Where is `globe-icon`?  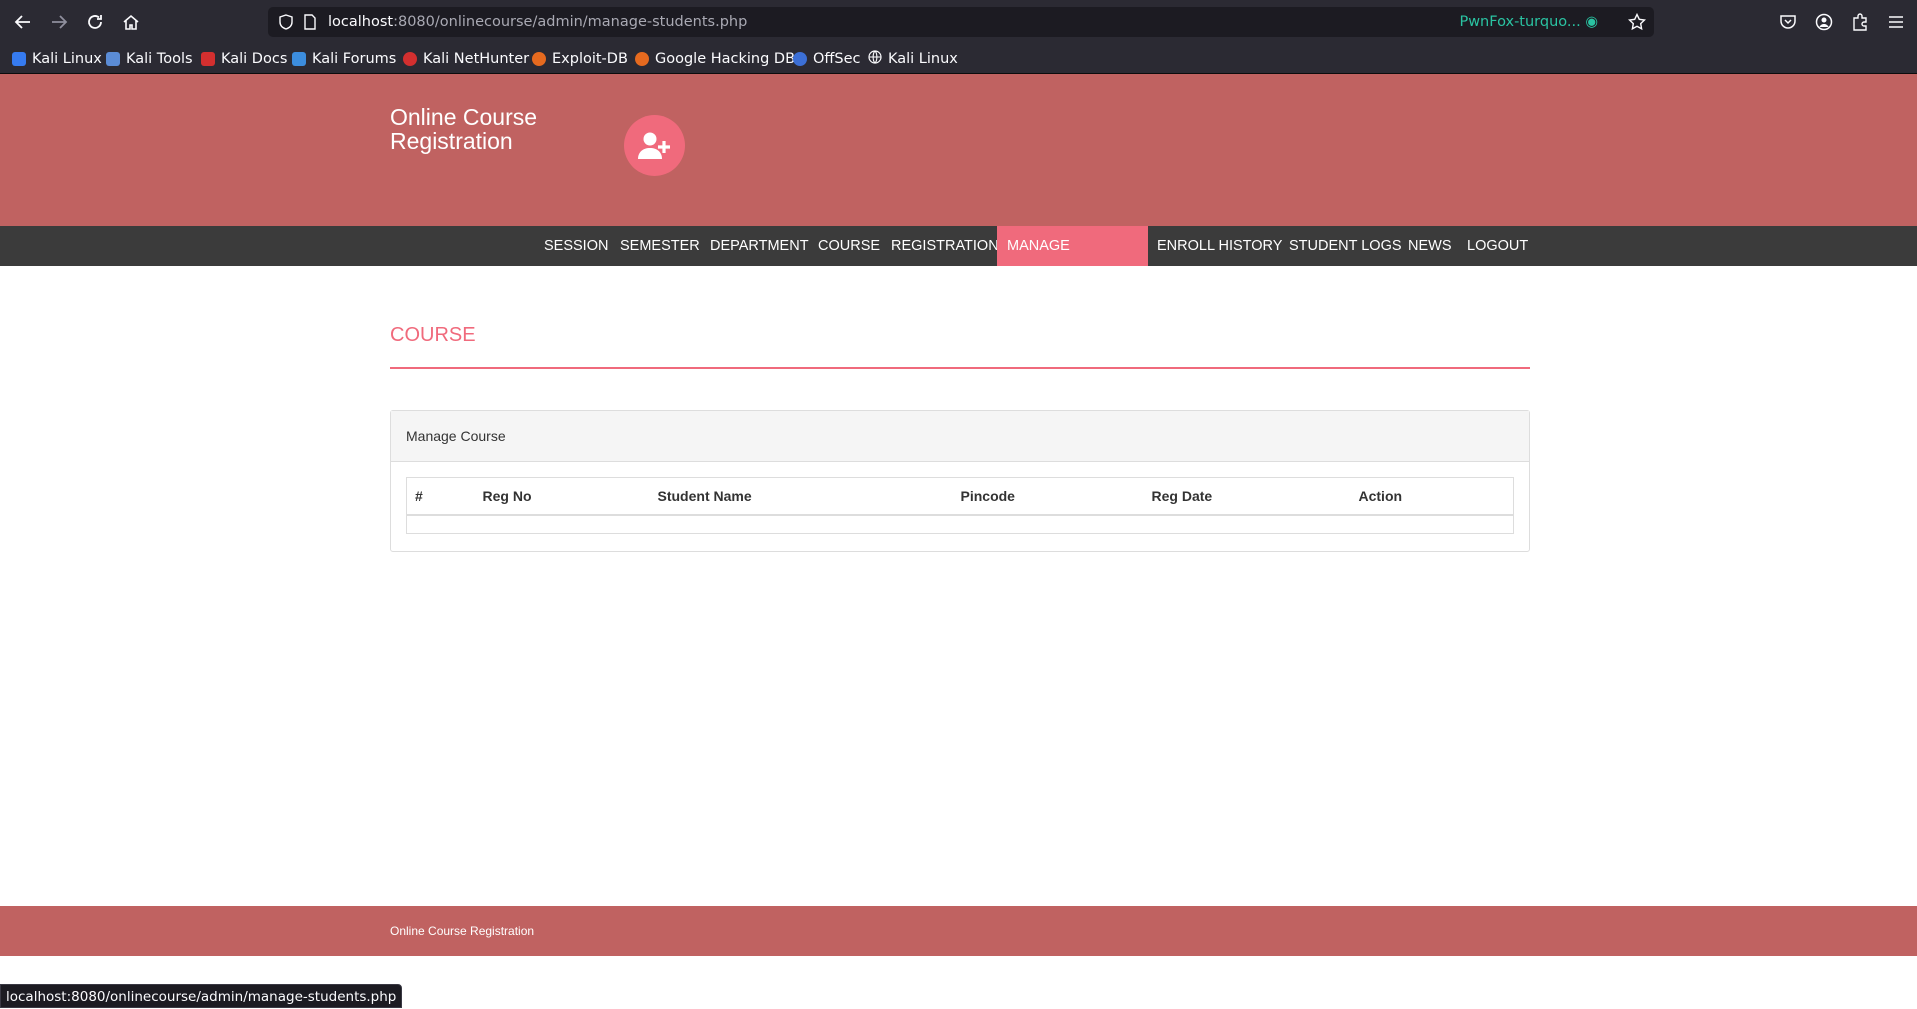
globe-icon is located at coordinates (875, 59).